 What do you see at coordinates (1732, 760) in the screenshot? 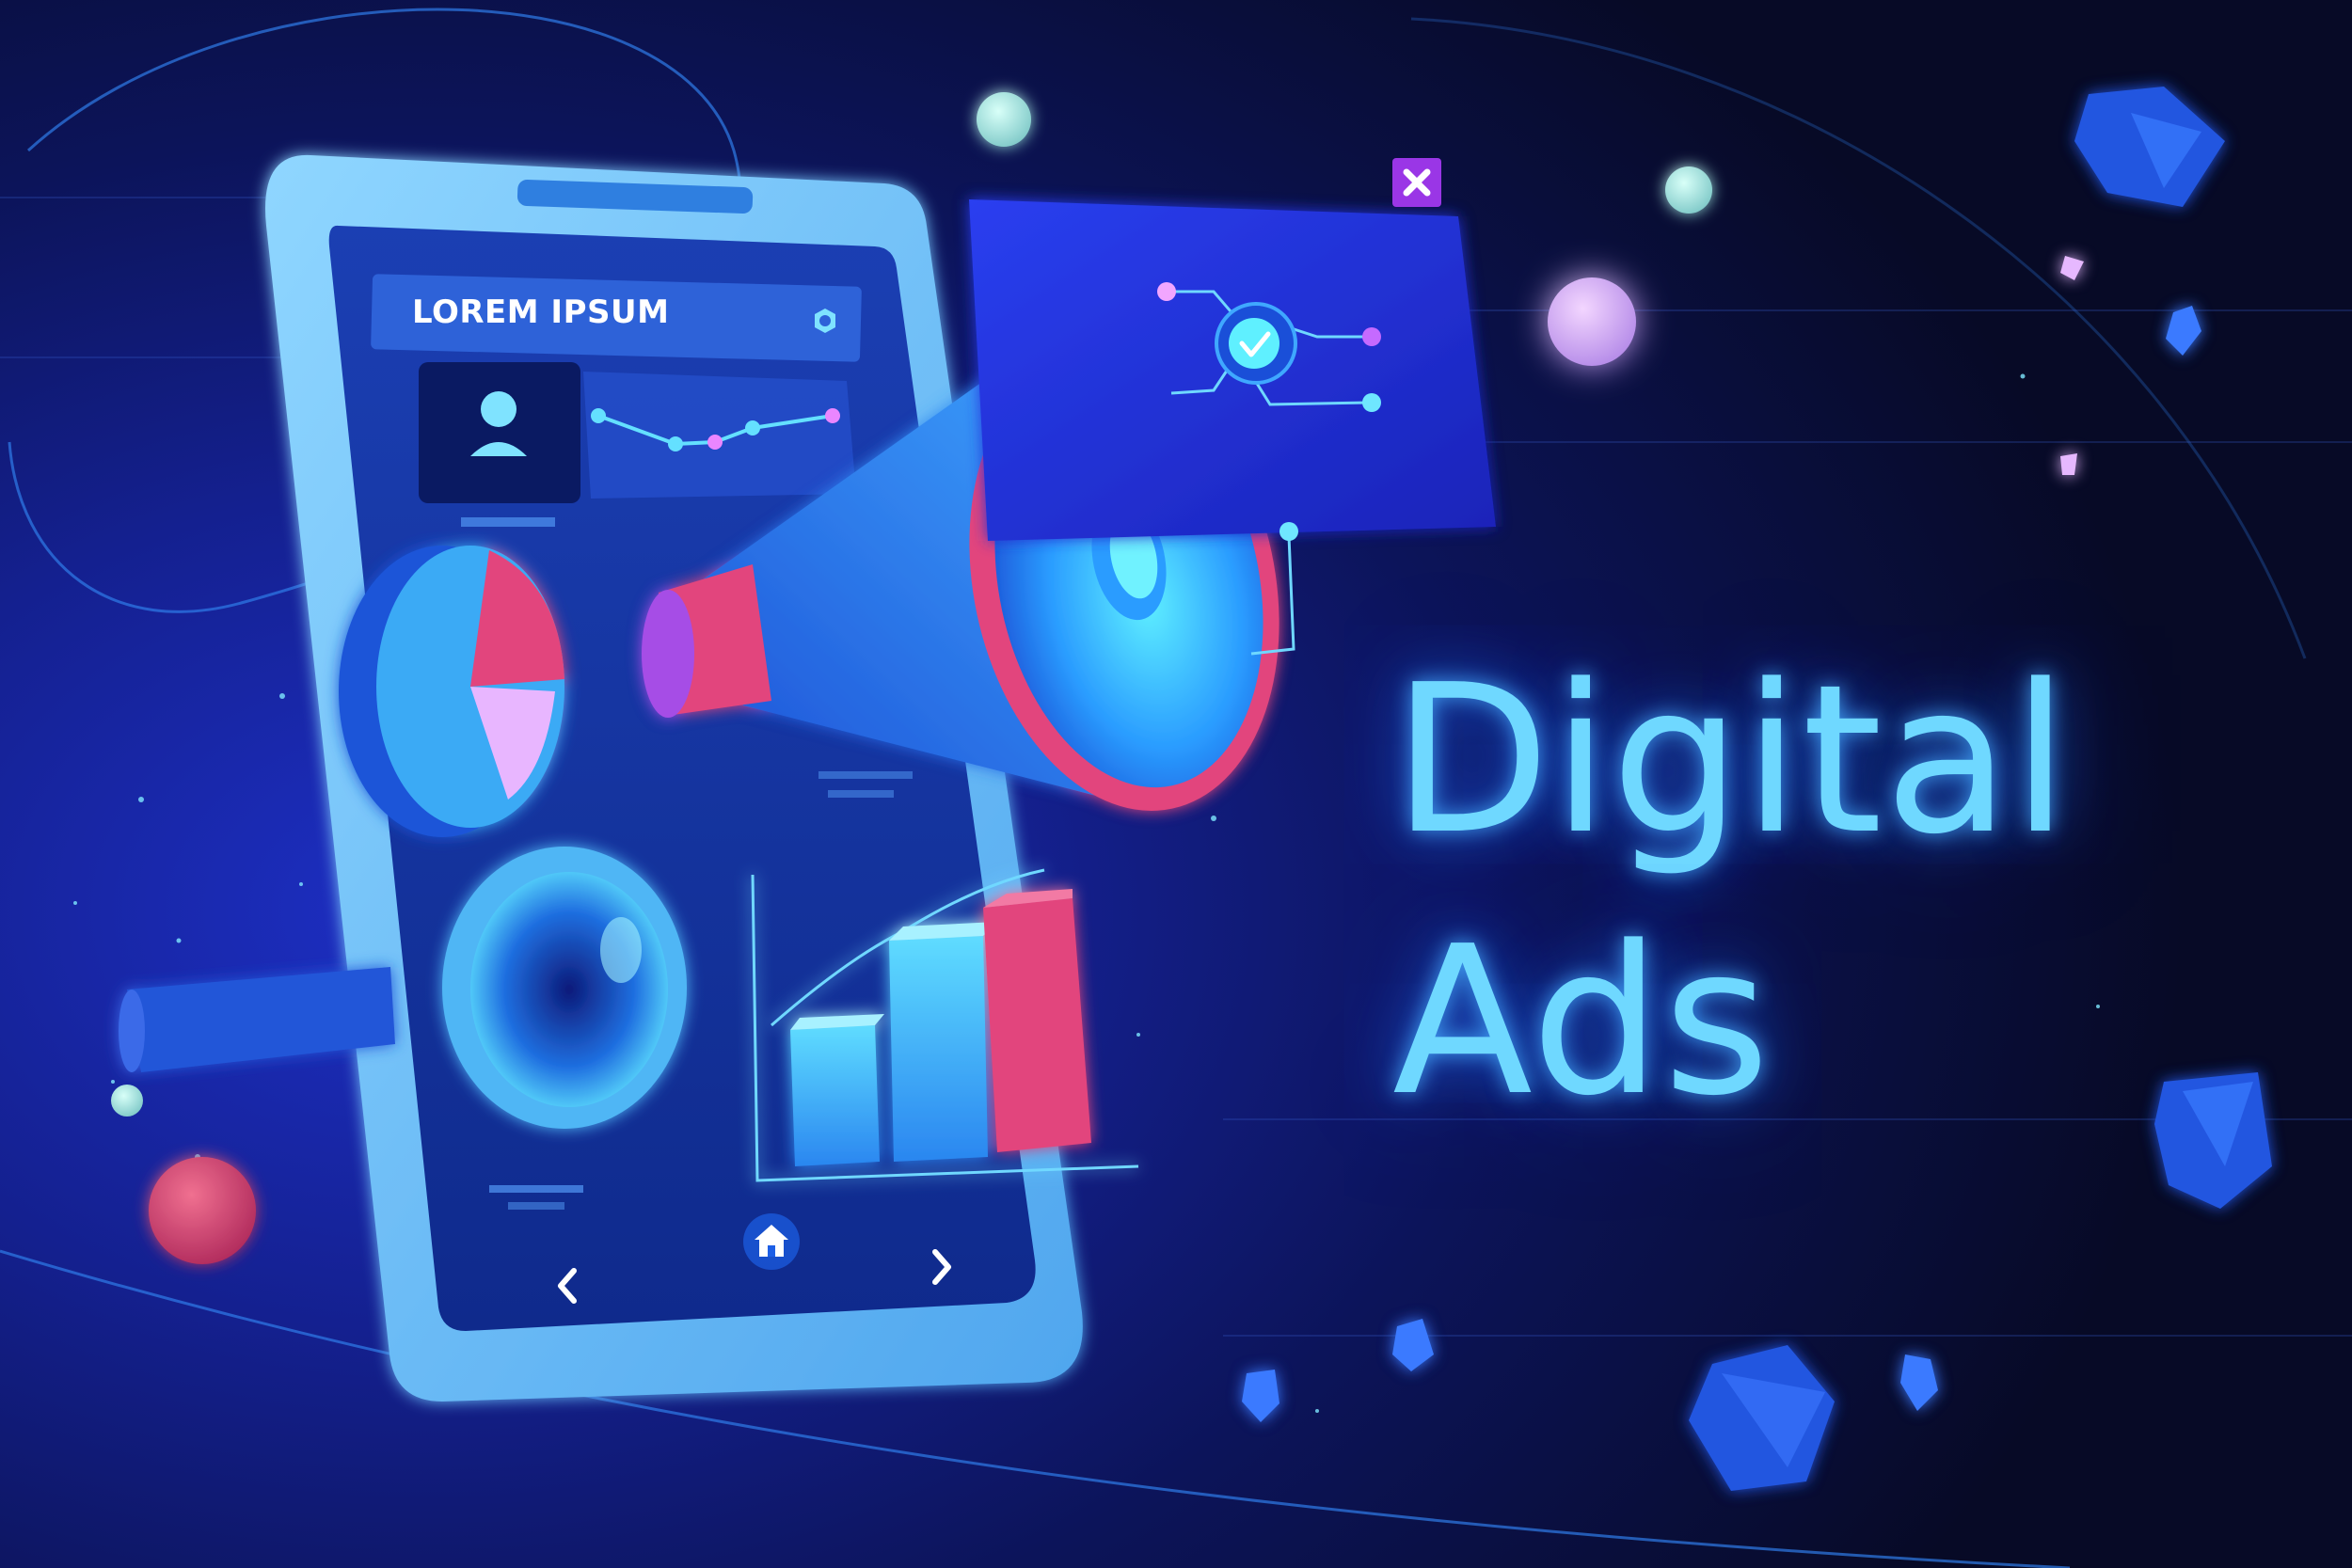
I see `headline-line-1: Digital` at bounding box center [1732, 760].